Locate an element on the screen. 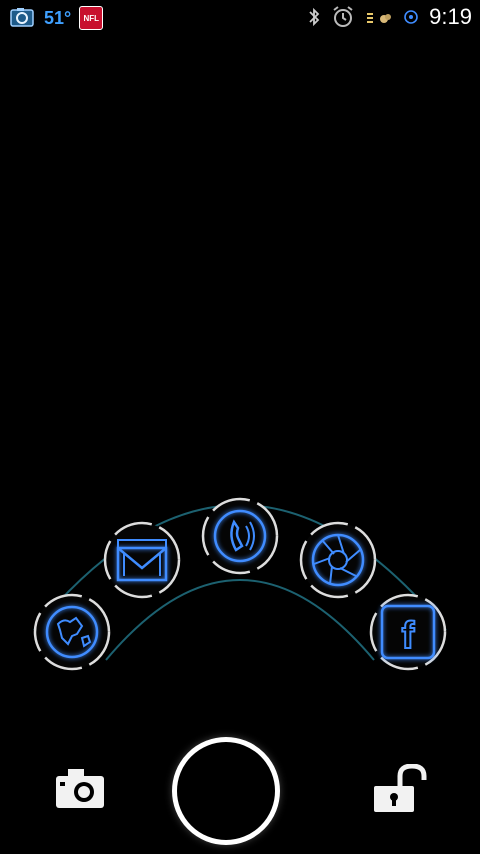  gmail-shortcut is located at coordinates (142, 560).